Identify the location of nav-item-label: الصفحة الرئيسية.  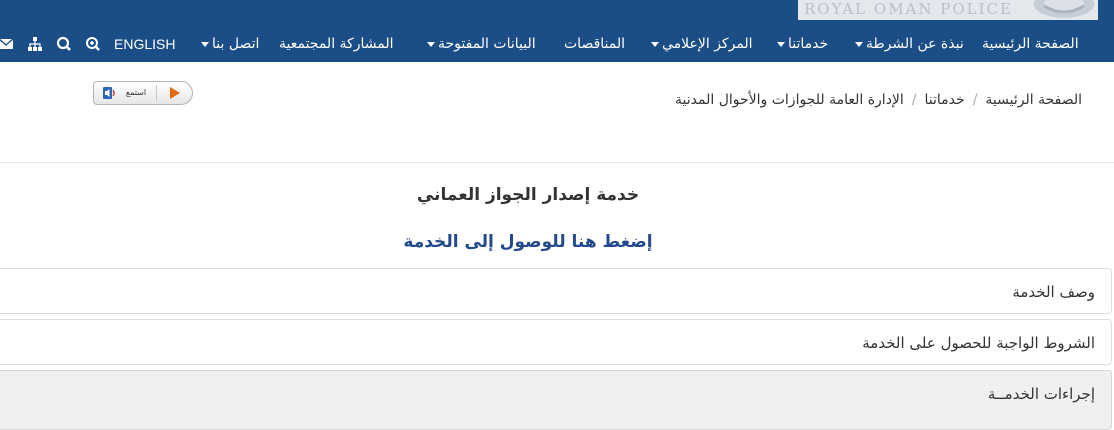
(1030, 44).